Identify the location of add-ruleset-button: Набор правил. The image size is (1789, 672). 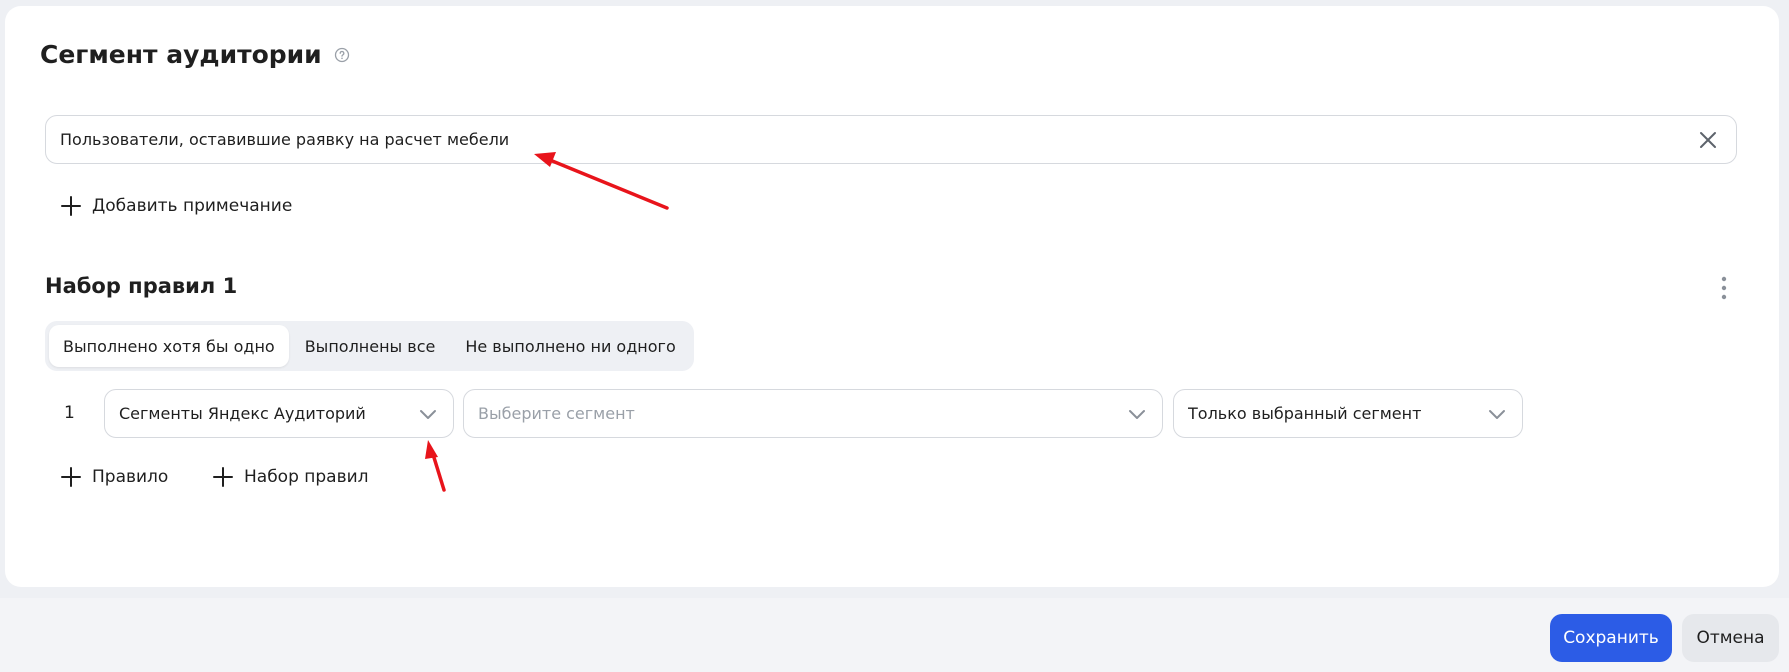
(290, 477).